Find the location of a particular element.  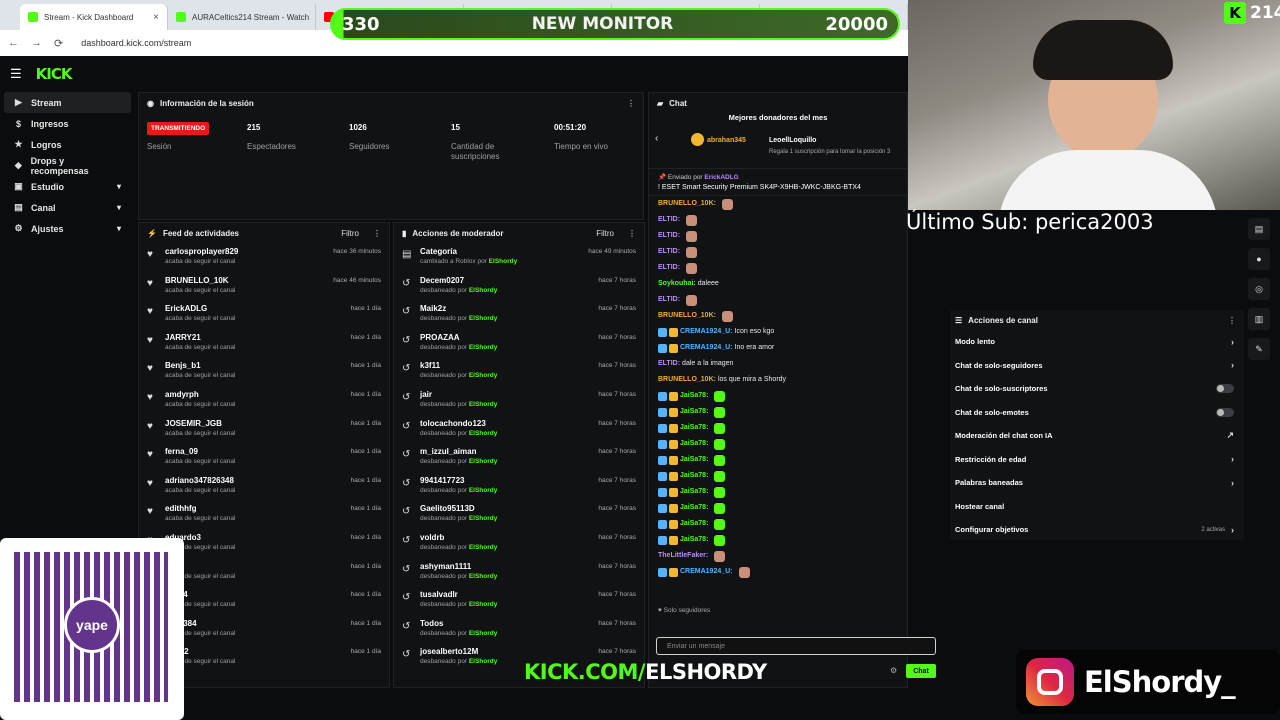

toggle-switch is located at coordinates (1225, 412).